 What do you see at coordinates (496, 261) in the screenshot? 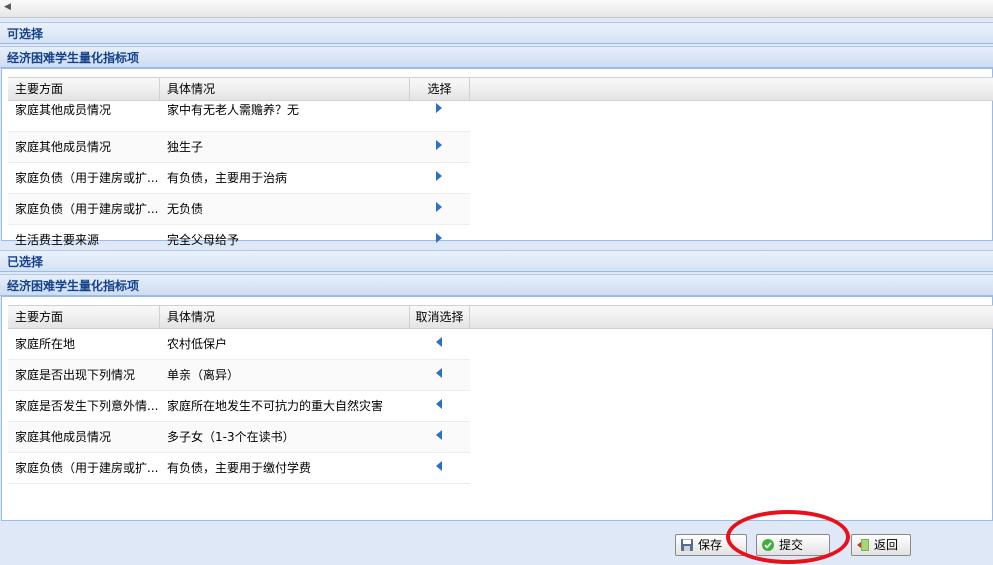
I see `selected-panel-header: 已选择` at bounding box center [496, 261].